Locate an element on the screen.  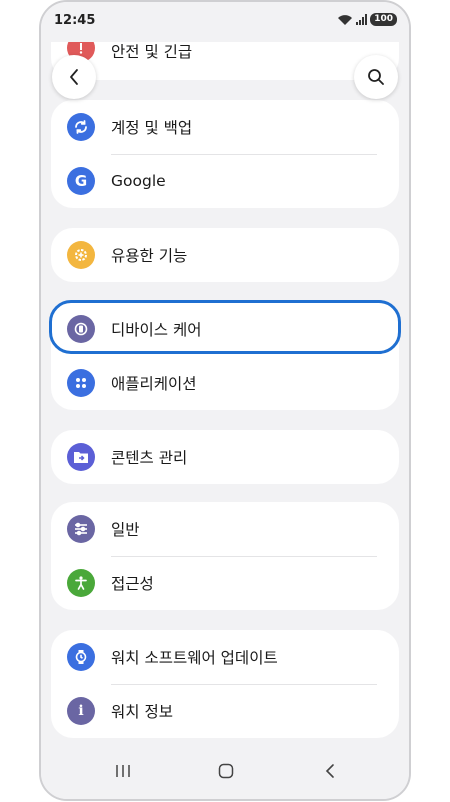
menu-label-google: Google is located at coordinates (138, 181).